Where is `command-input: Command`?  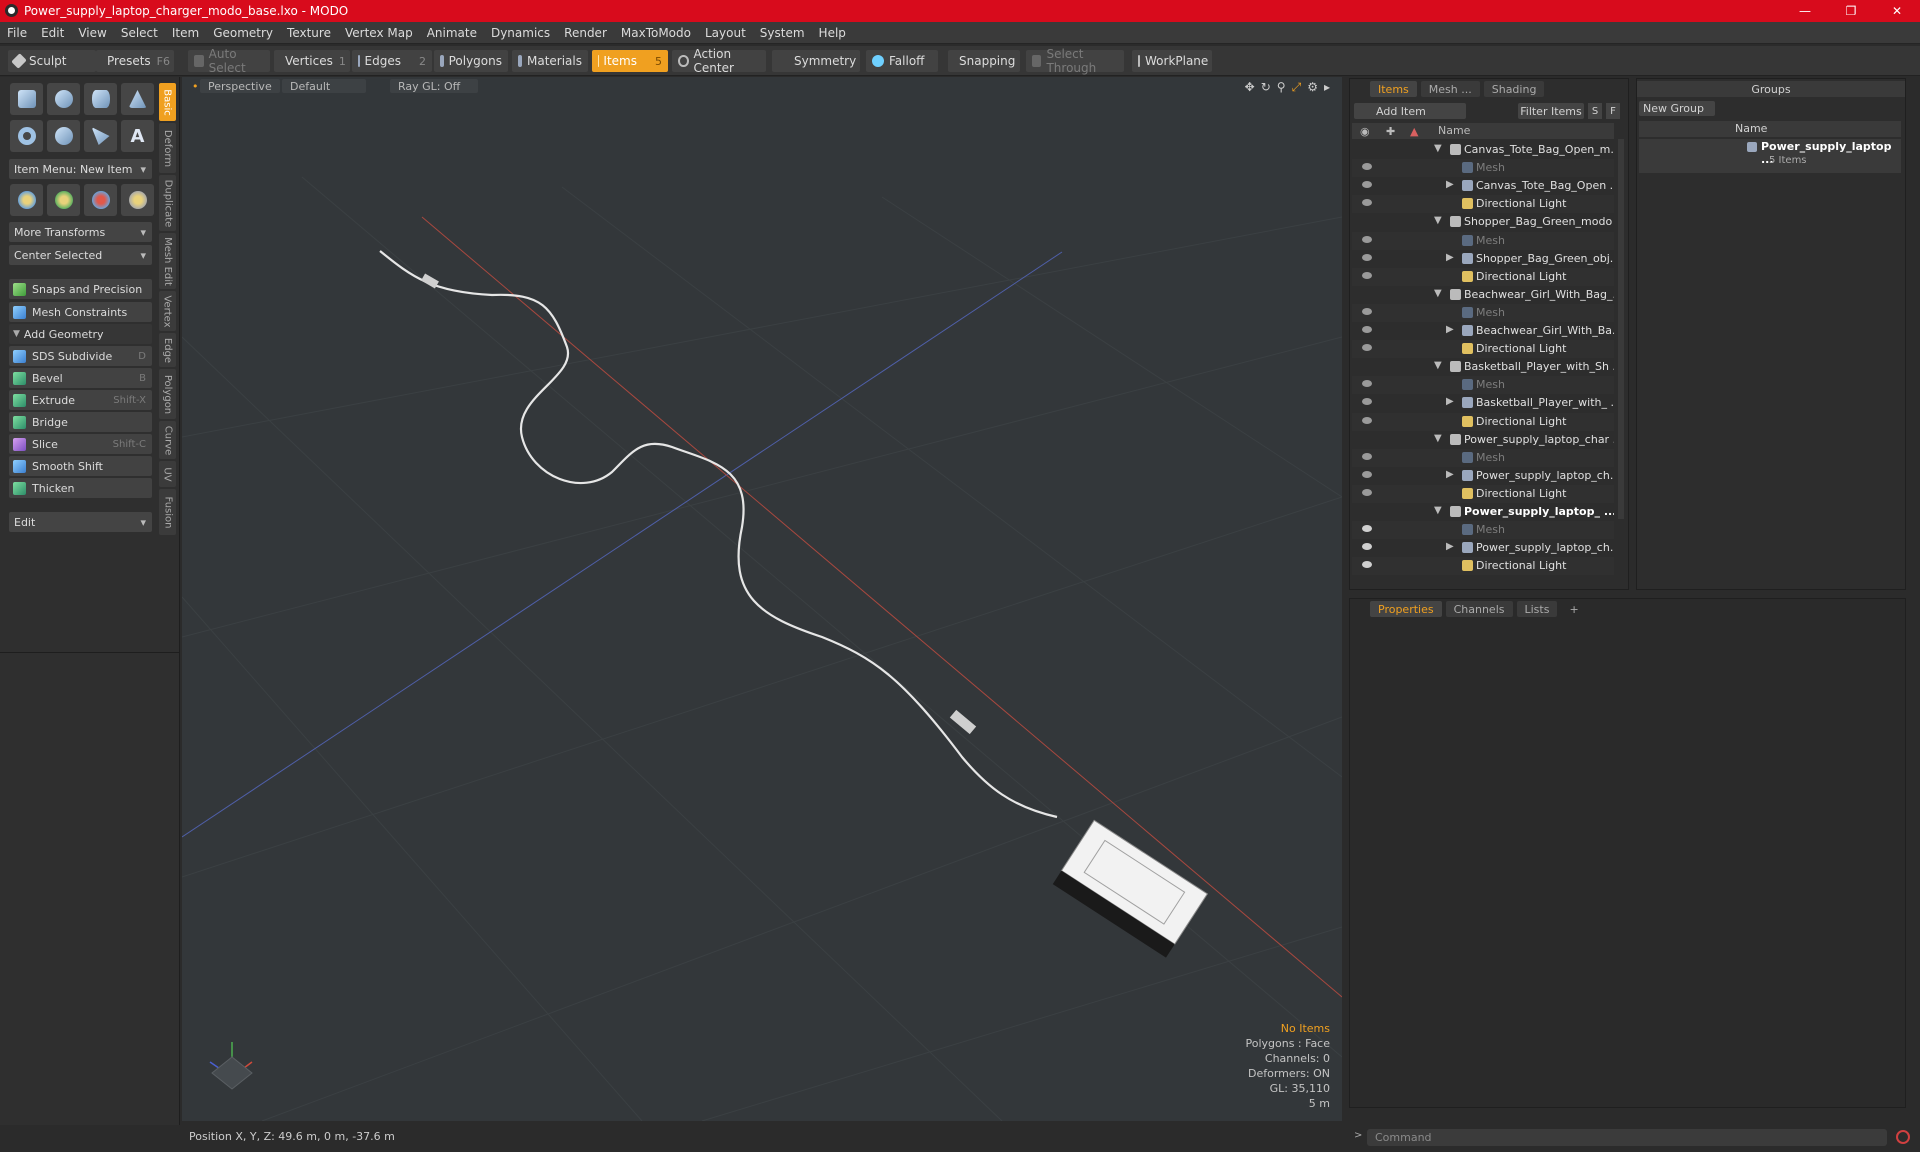 command-input: Command is located at coordinates (1627, 1137).